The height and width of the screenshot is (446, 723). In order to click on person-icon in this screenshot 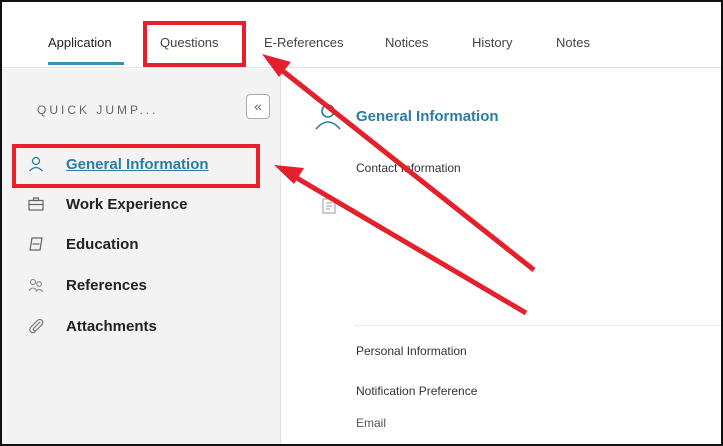, I will do `click(328, 118)`.